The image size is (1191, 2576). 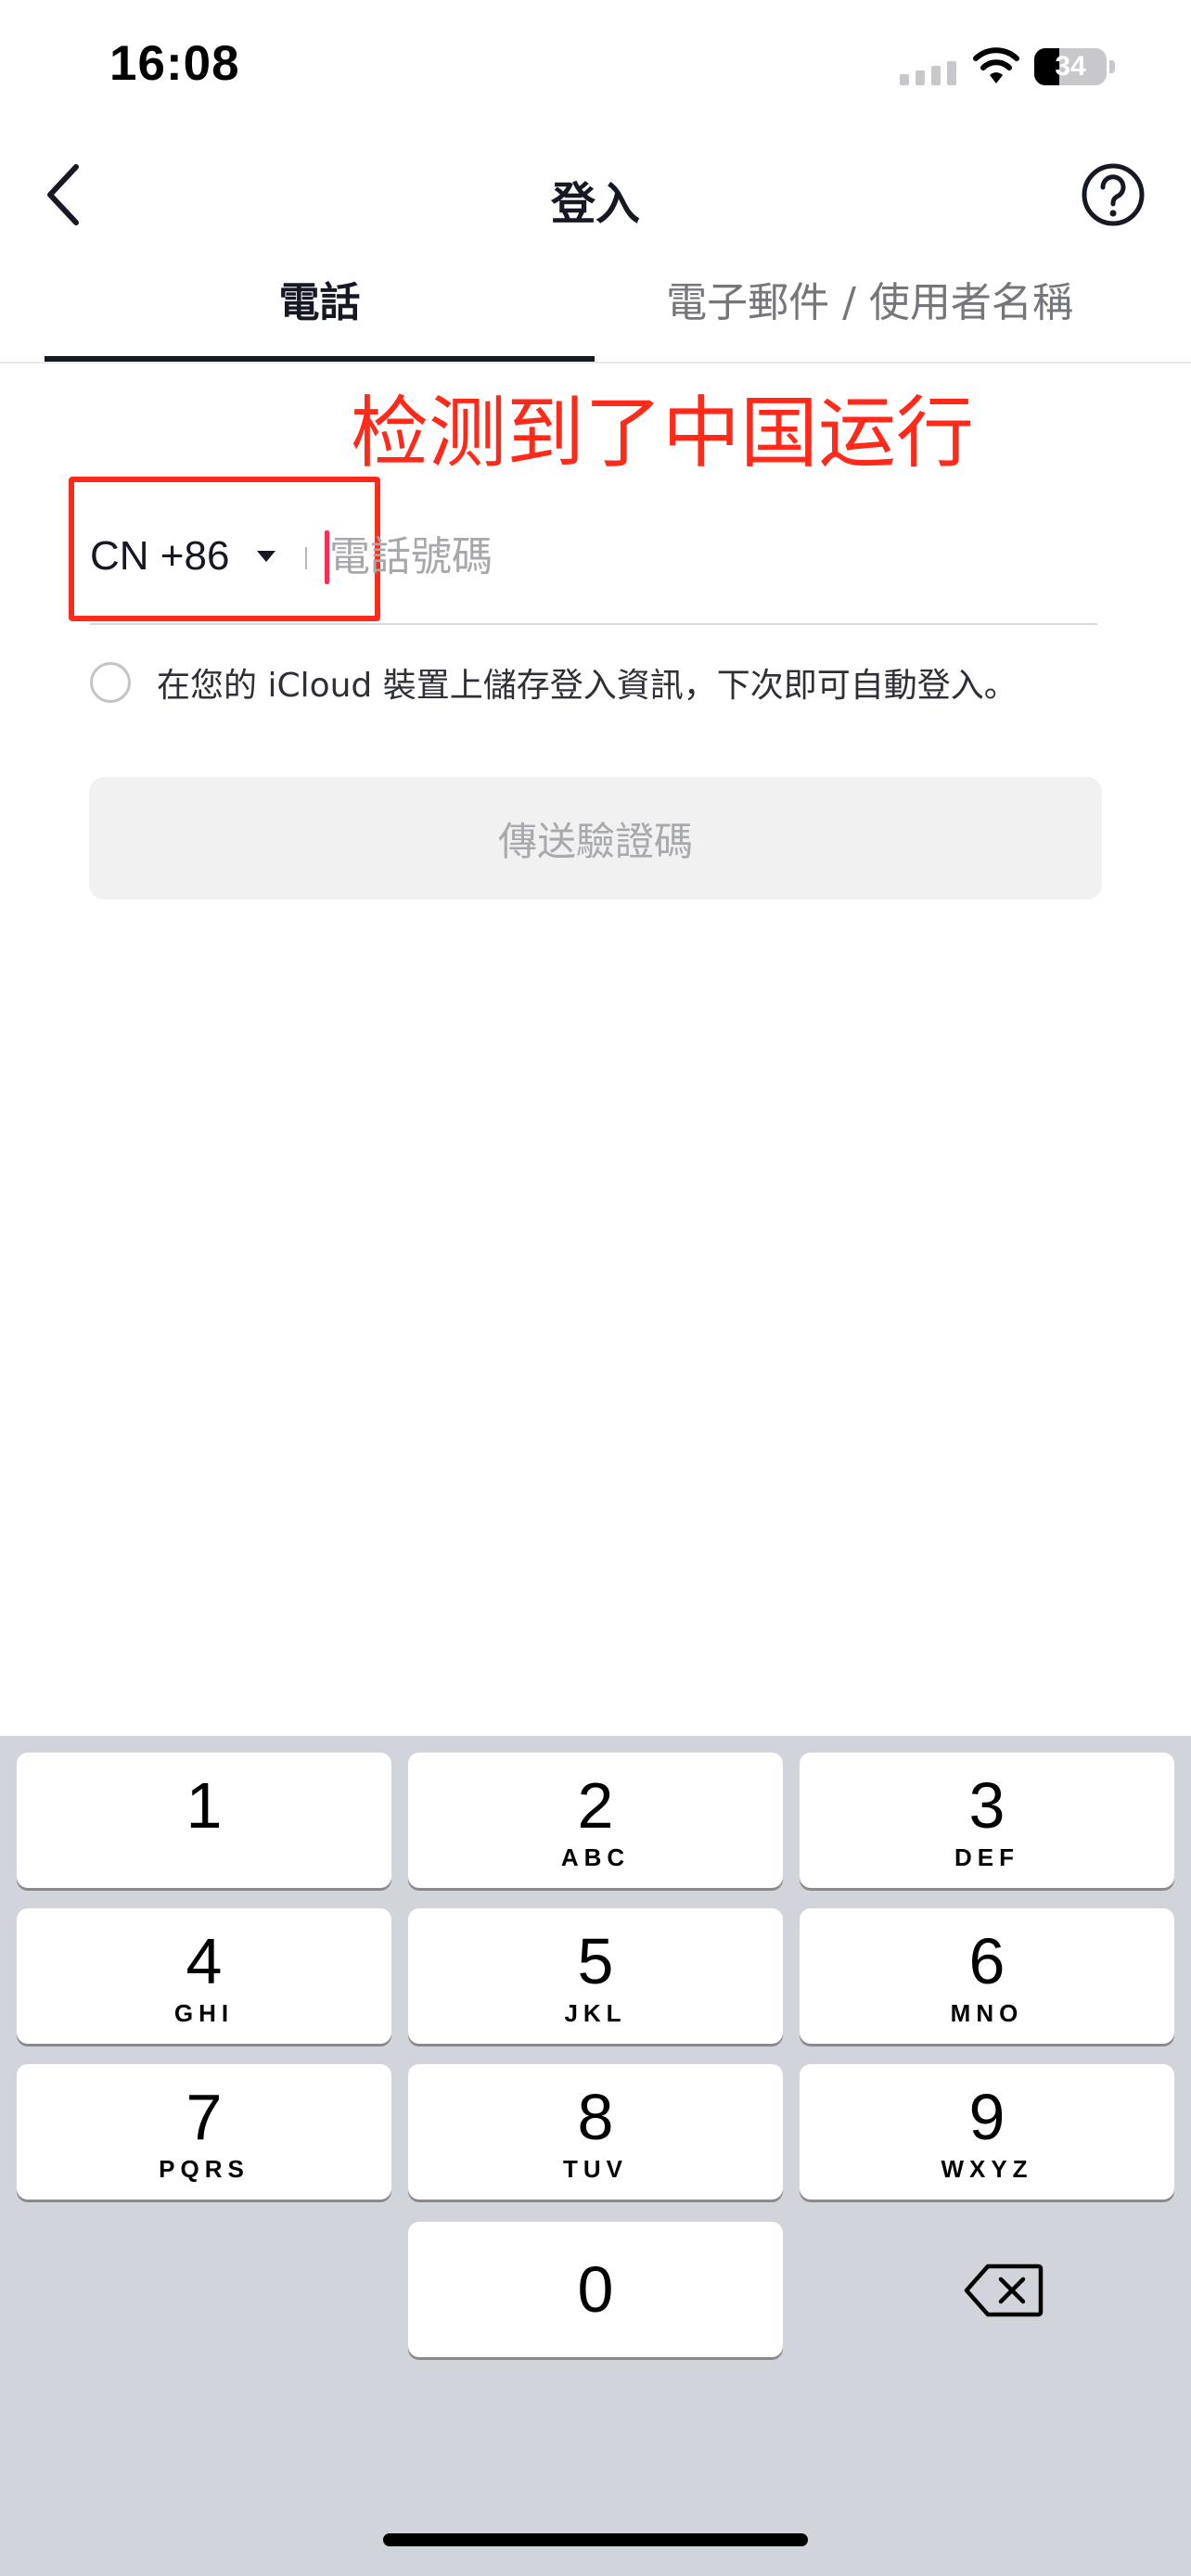 I want to click on page-title: 登入, so click(x=595, y=204).